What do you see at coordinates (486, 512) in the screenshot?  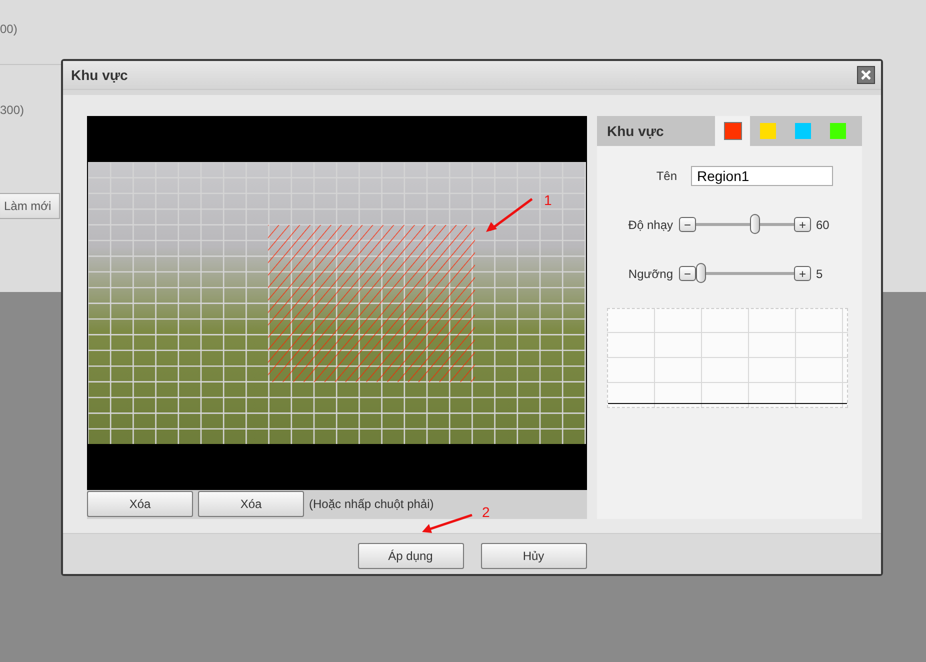 I see `annotation-number: 2` at bounding box center [486, 512].